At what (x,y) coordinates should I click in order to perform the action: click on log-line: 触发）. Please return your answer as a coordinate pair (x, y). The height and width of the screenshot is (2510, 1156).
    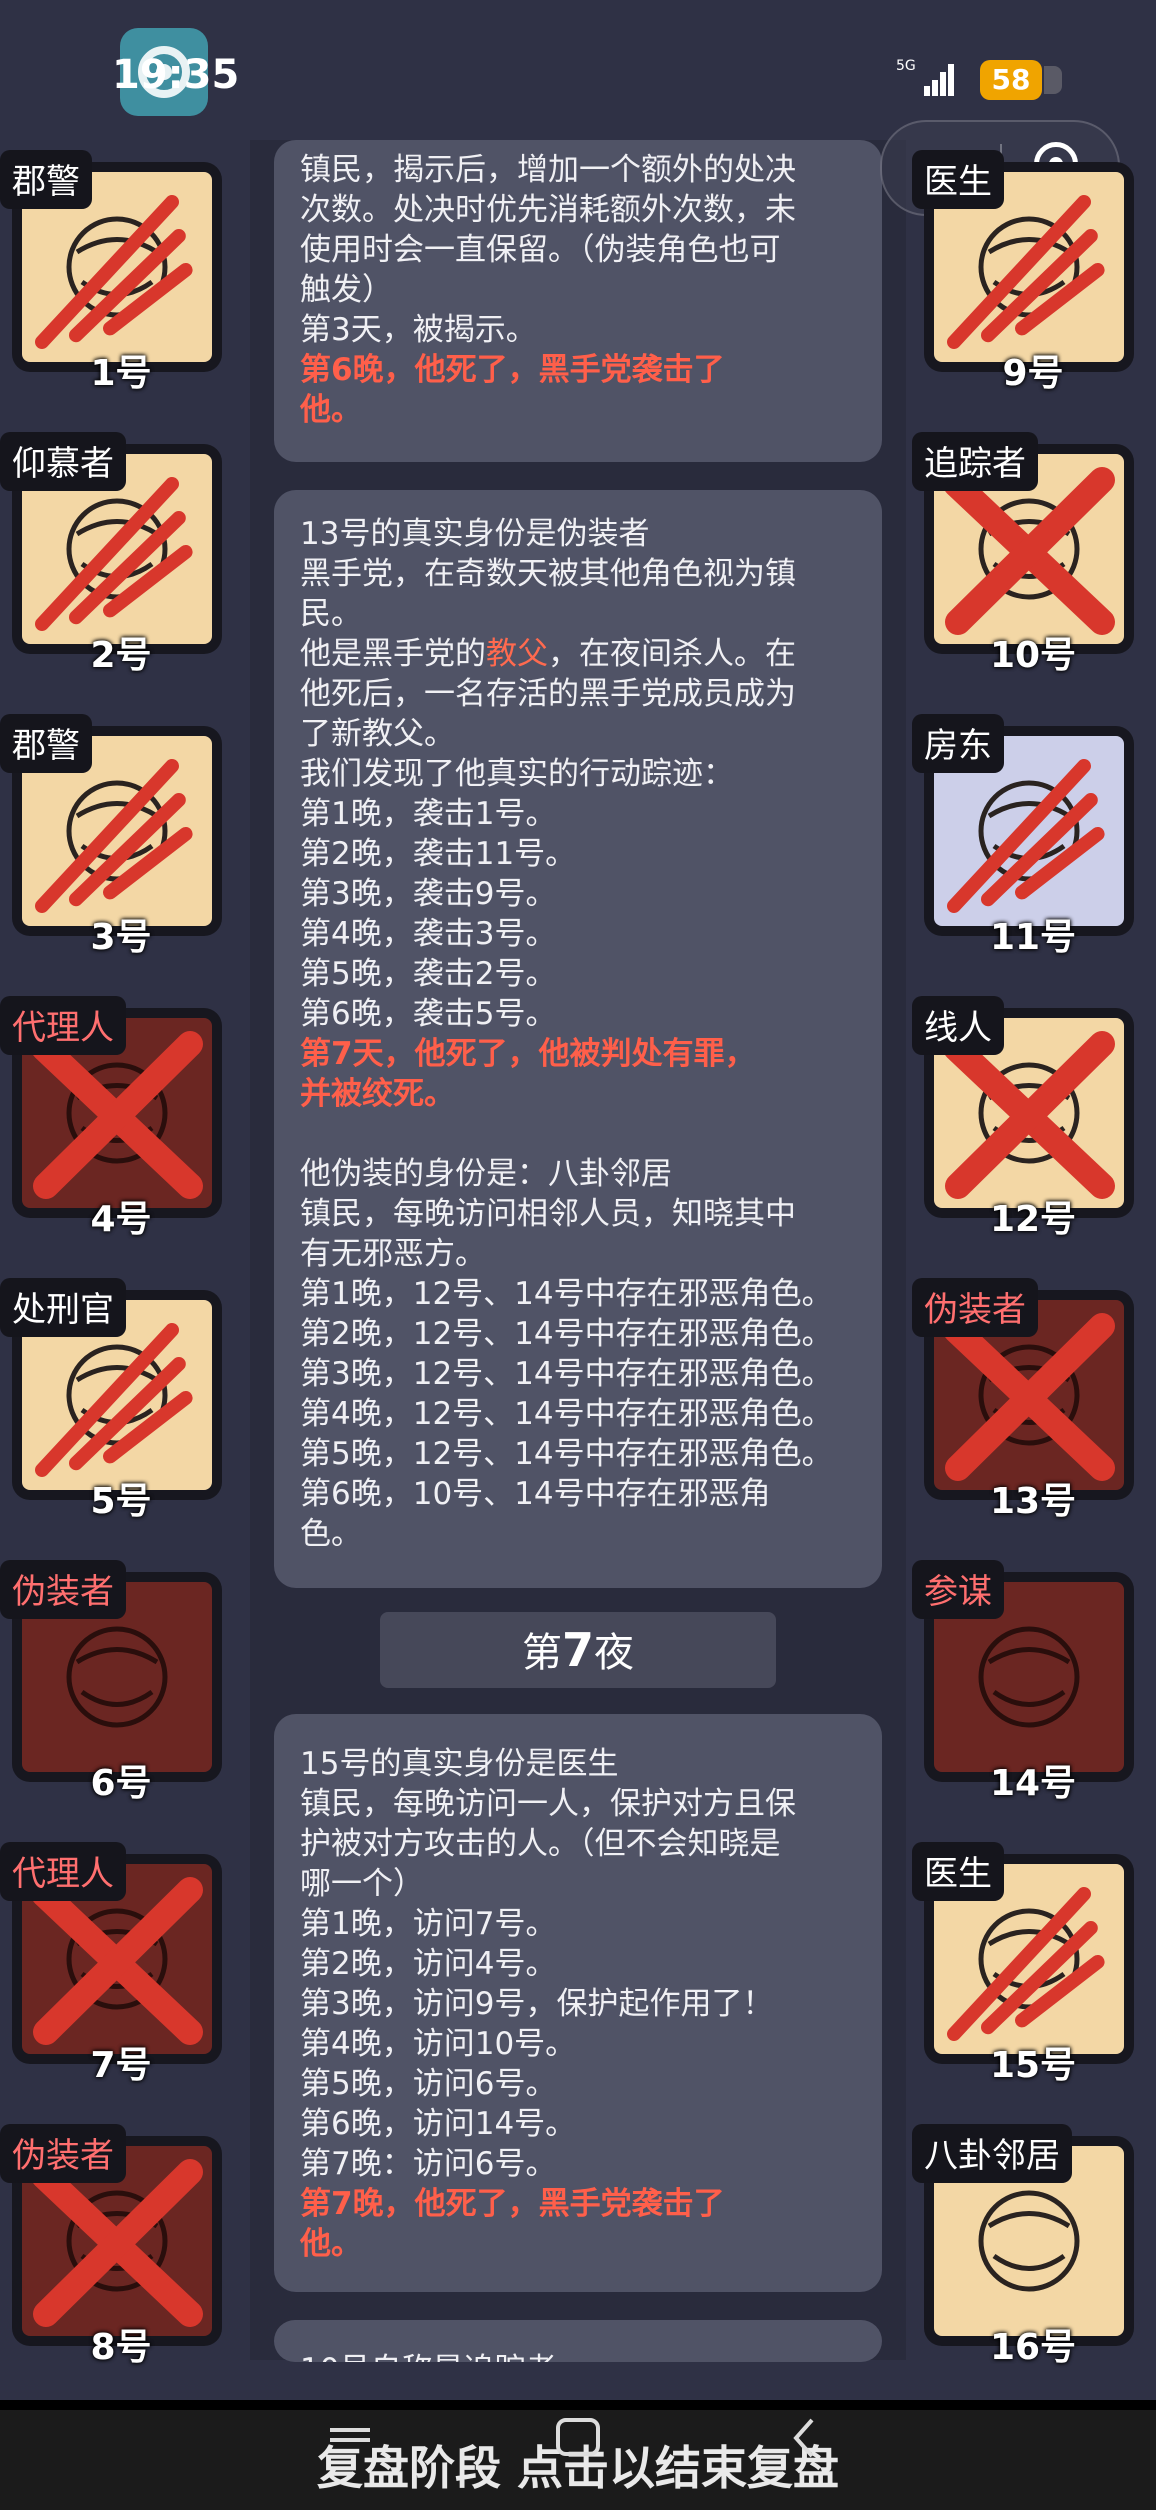
    Looking at the image, I should click on (346, 290).